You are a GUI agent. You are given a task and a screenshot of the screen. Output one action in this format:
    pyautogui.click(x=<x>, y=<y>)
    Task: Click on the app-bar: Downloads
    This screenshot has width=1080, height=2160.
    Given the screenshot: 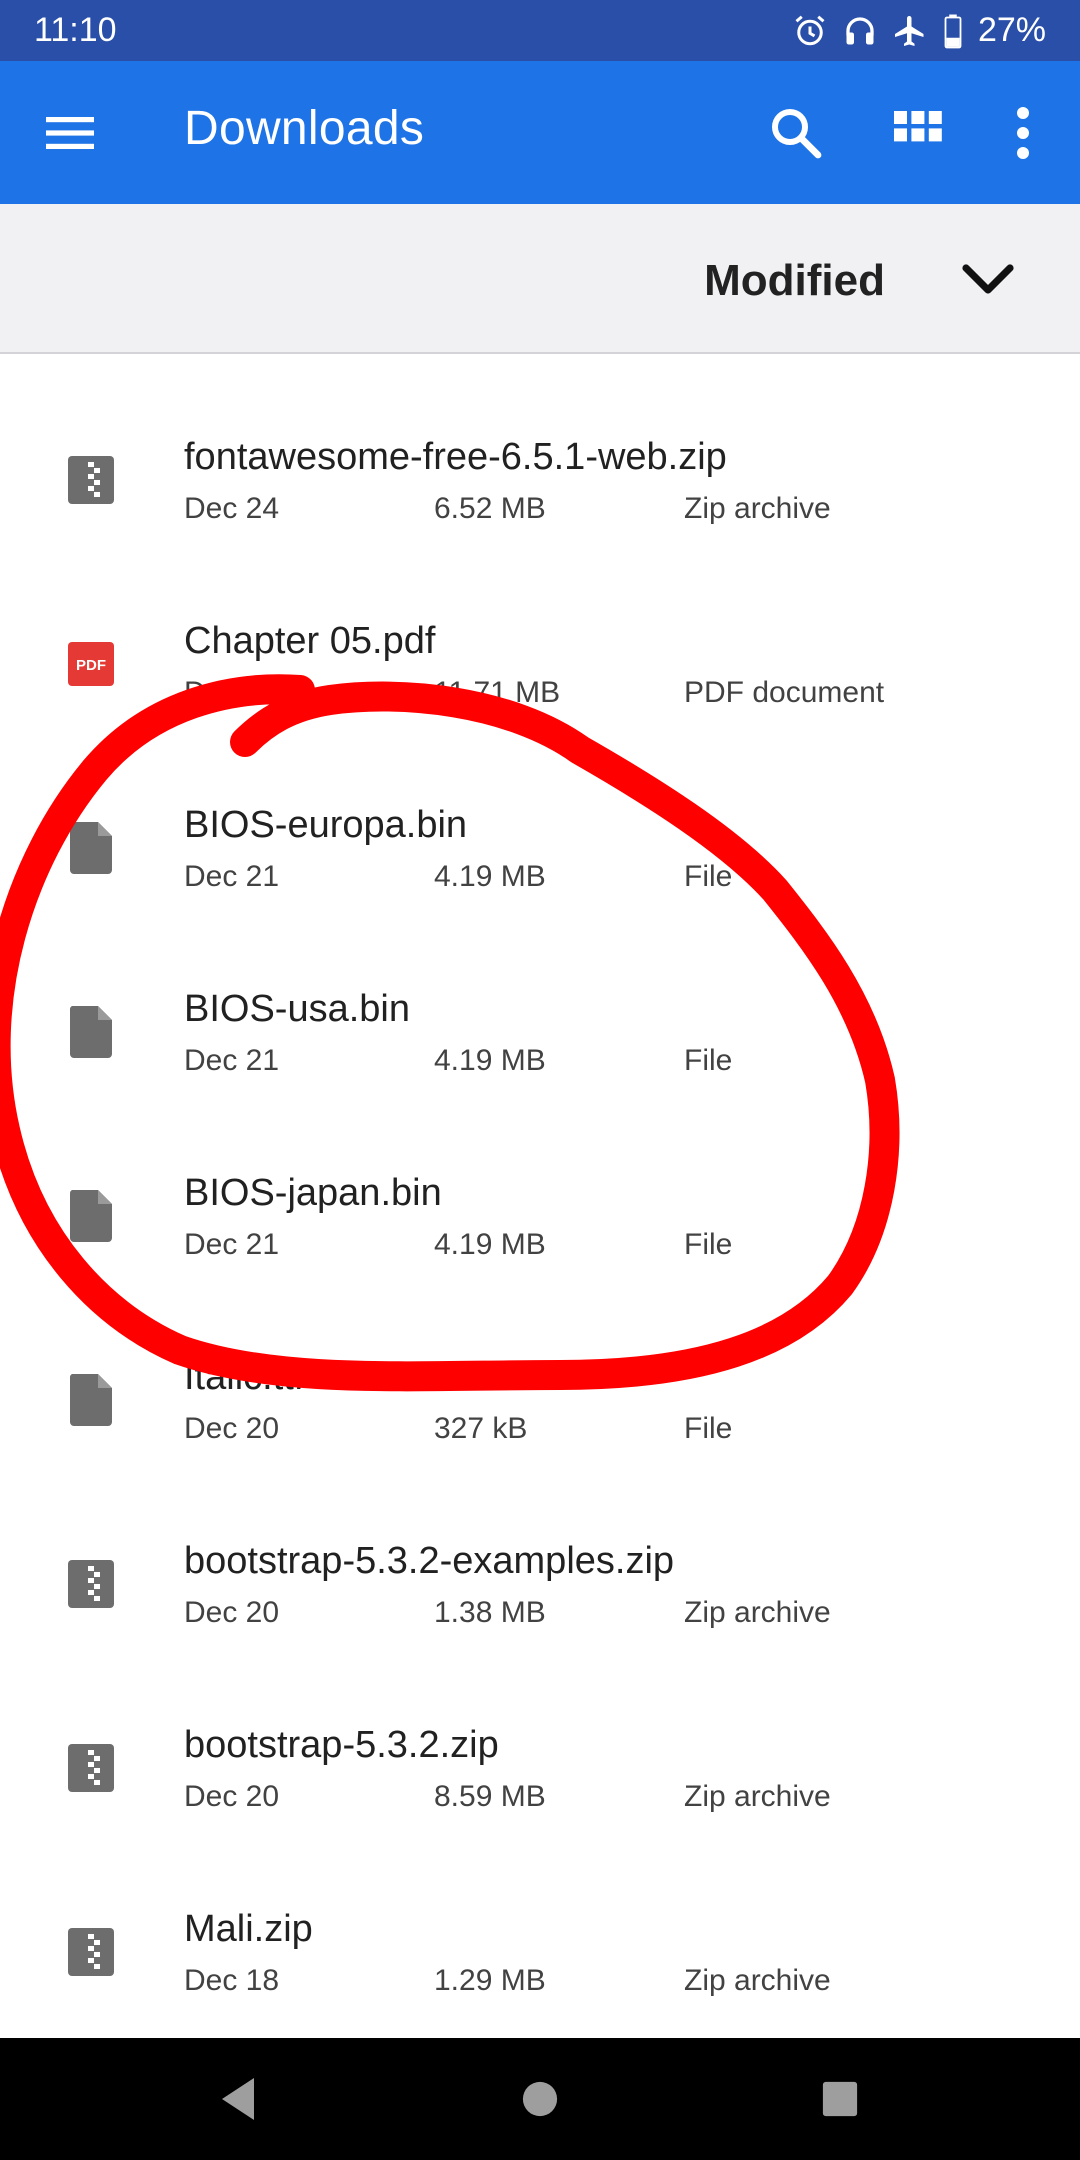 What is the action you would take?
    pyautogui.click(x=540, y=132)
    